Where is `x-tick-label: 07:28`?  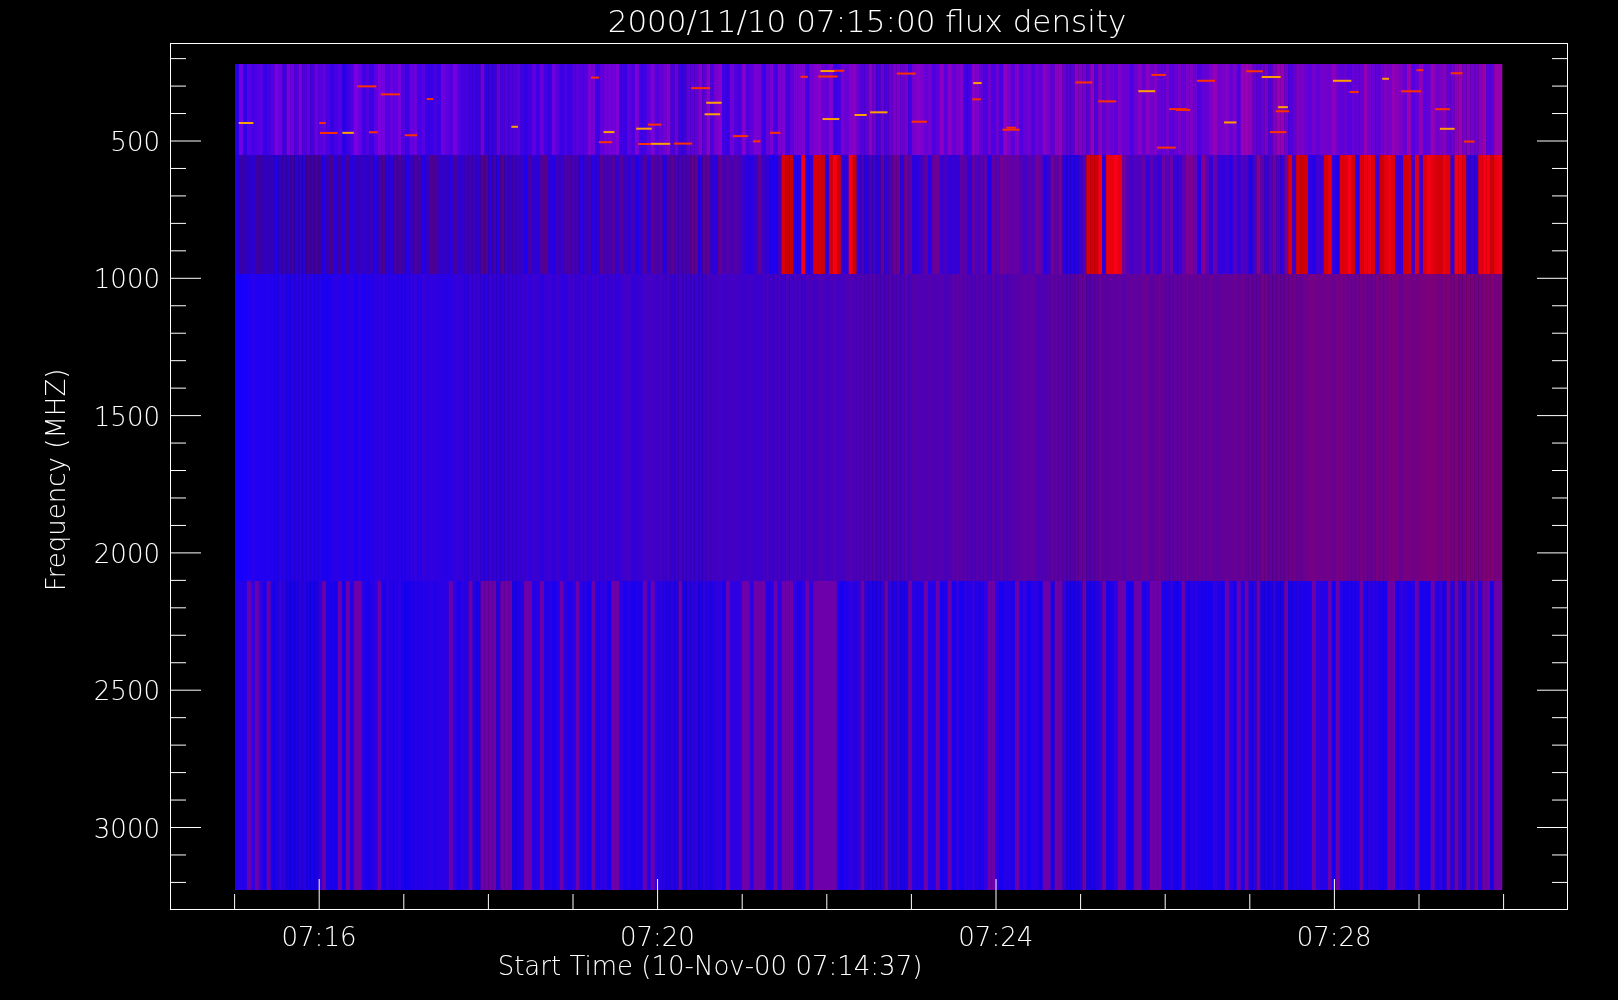
x-tick-label: 07:28 is located at coordinates (1334, 937).